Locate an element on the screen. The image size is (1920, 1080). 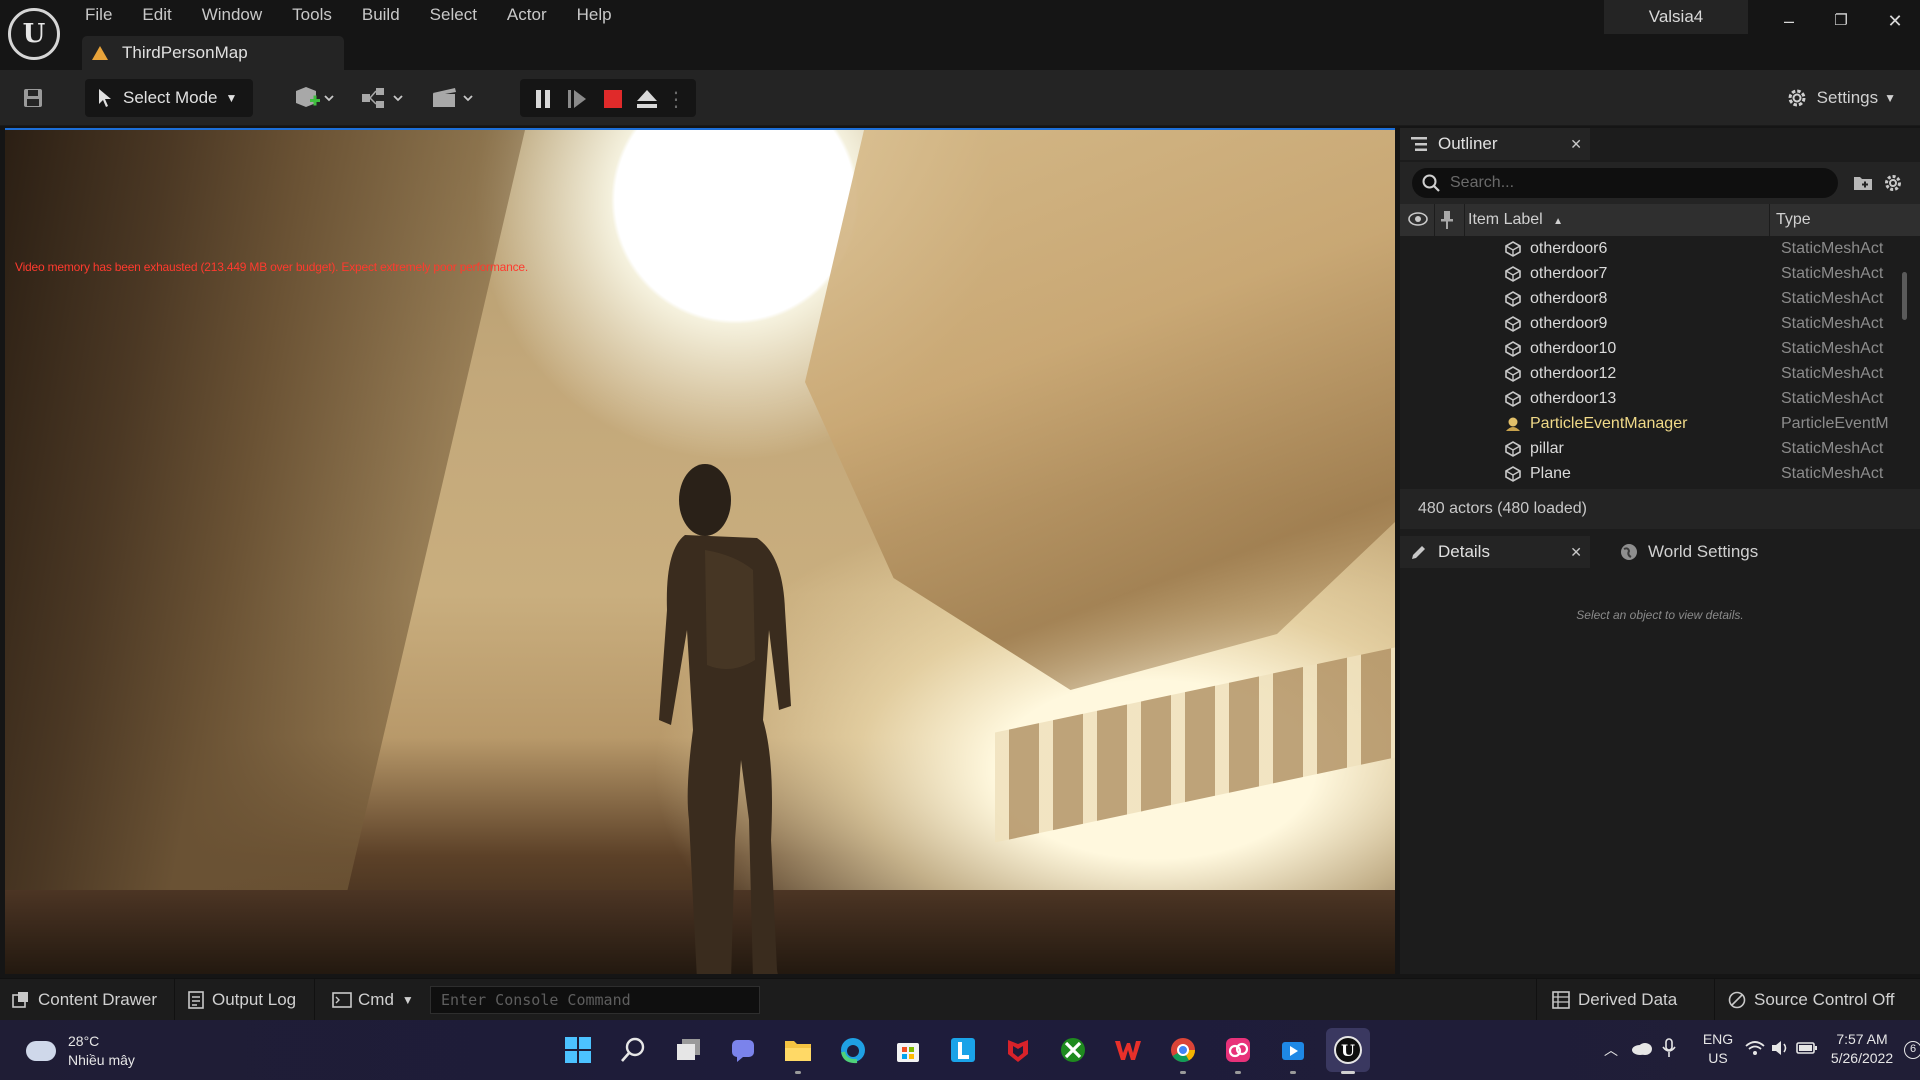
content-drawer-button: Content Drawer is located at coordinates (84, 1000).